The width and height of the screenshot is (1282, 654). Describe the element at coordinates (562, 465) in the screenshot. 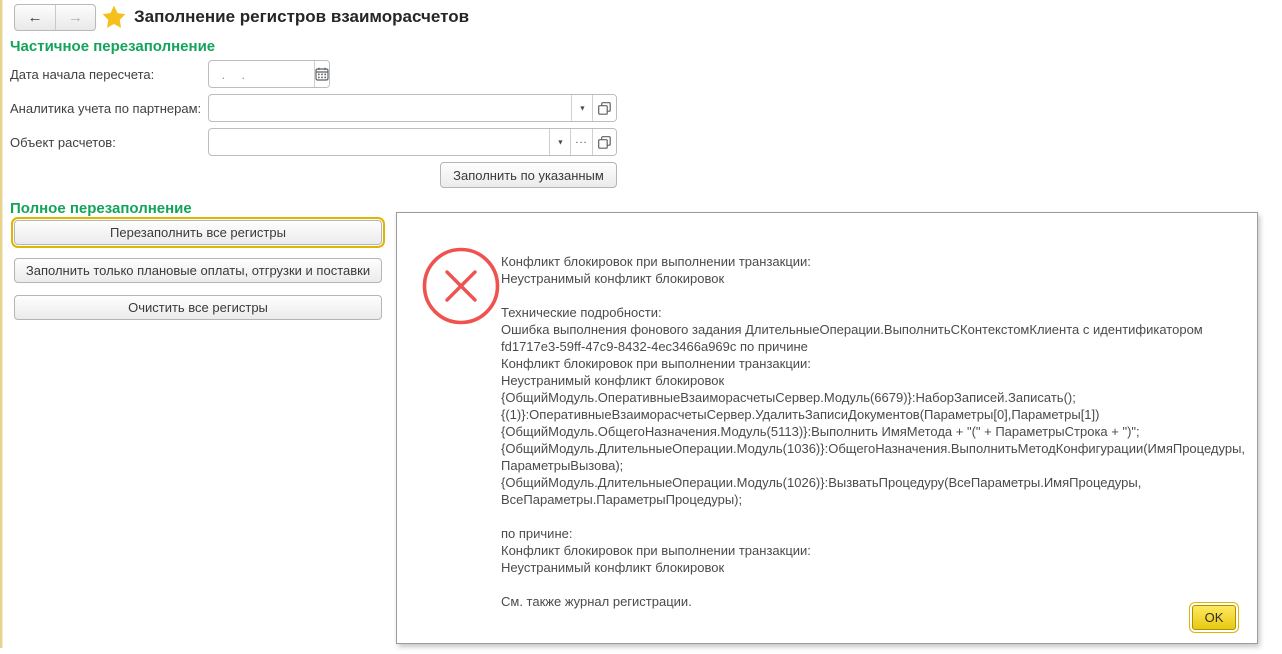

I see `error-message-line: ПараметрыВызова);` at that location.